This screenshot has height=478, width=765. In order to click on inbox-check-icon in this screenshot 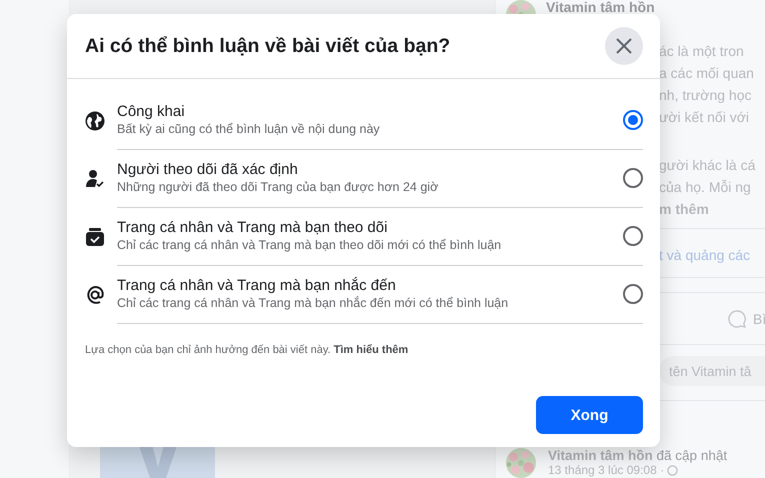, I will do `click(95, 237)`.